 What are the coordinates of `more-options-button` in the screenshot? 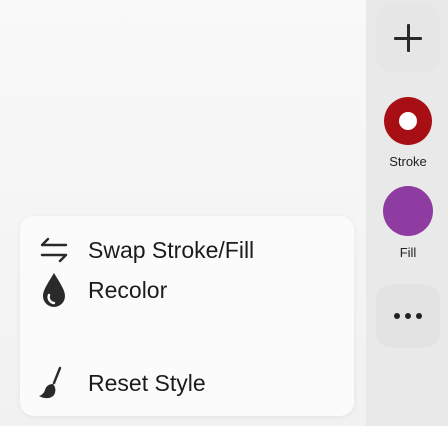 It's located at (408, 316).